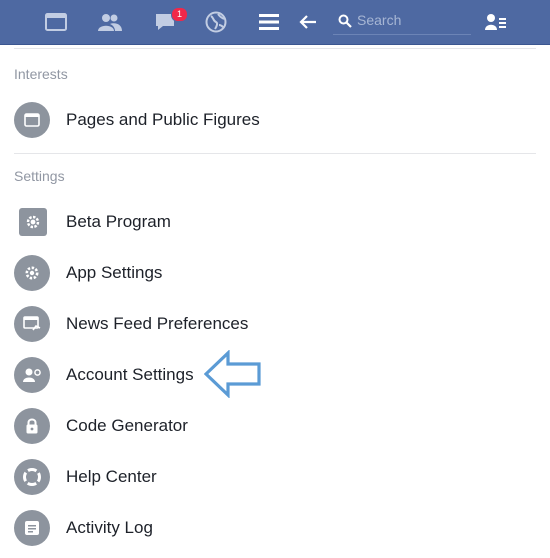  Describe the element at coordinates (33, 222) in the screenshot. I see `beta-gear-icon` at that location.